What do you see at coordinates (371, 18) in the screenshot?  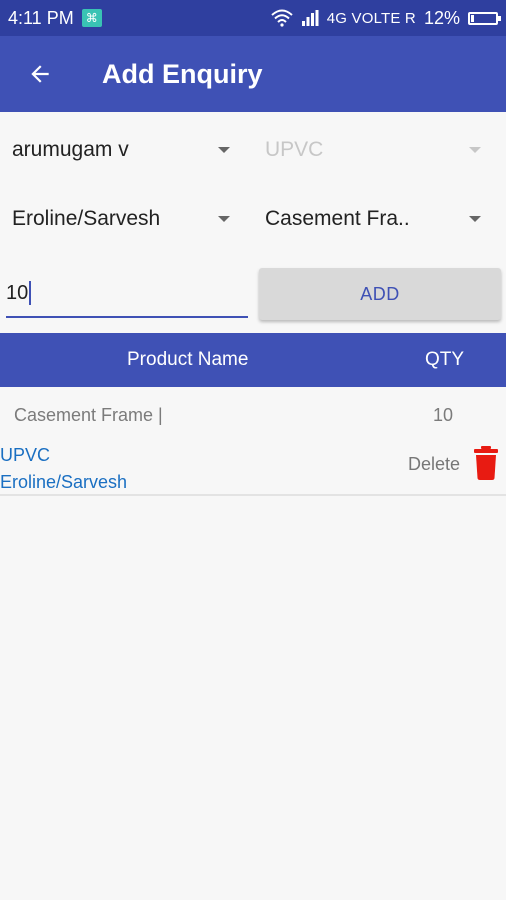 I see `network-type: 4G VOLTE R` at bounding box center [371, 18].